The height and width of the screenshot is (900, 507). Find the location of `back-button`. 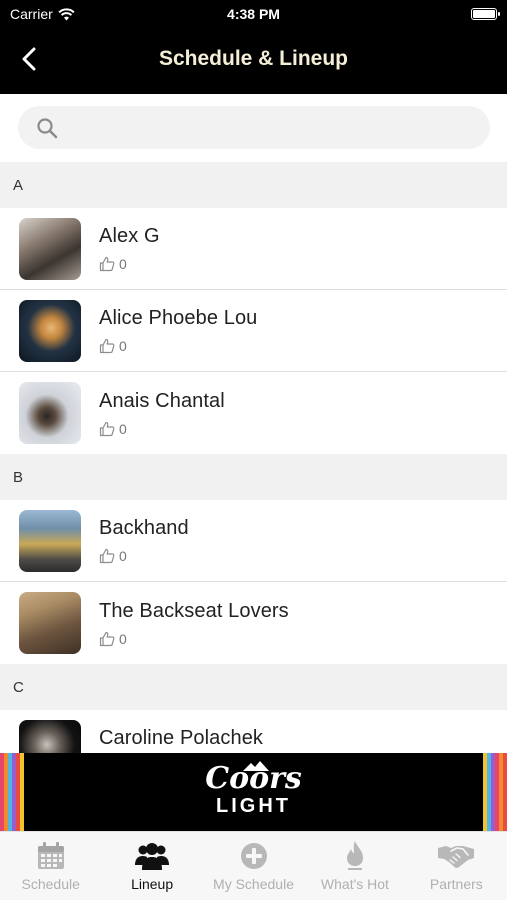

back-button is located at coordinates (29, 59).